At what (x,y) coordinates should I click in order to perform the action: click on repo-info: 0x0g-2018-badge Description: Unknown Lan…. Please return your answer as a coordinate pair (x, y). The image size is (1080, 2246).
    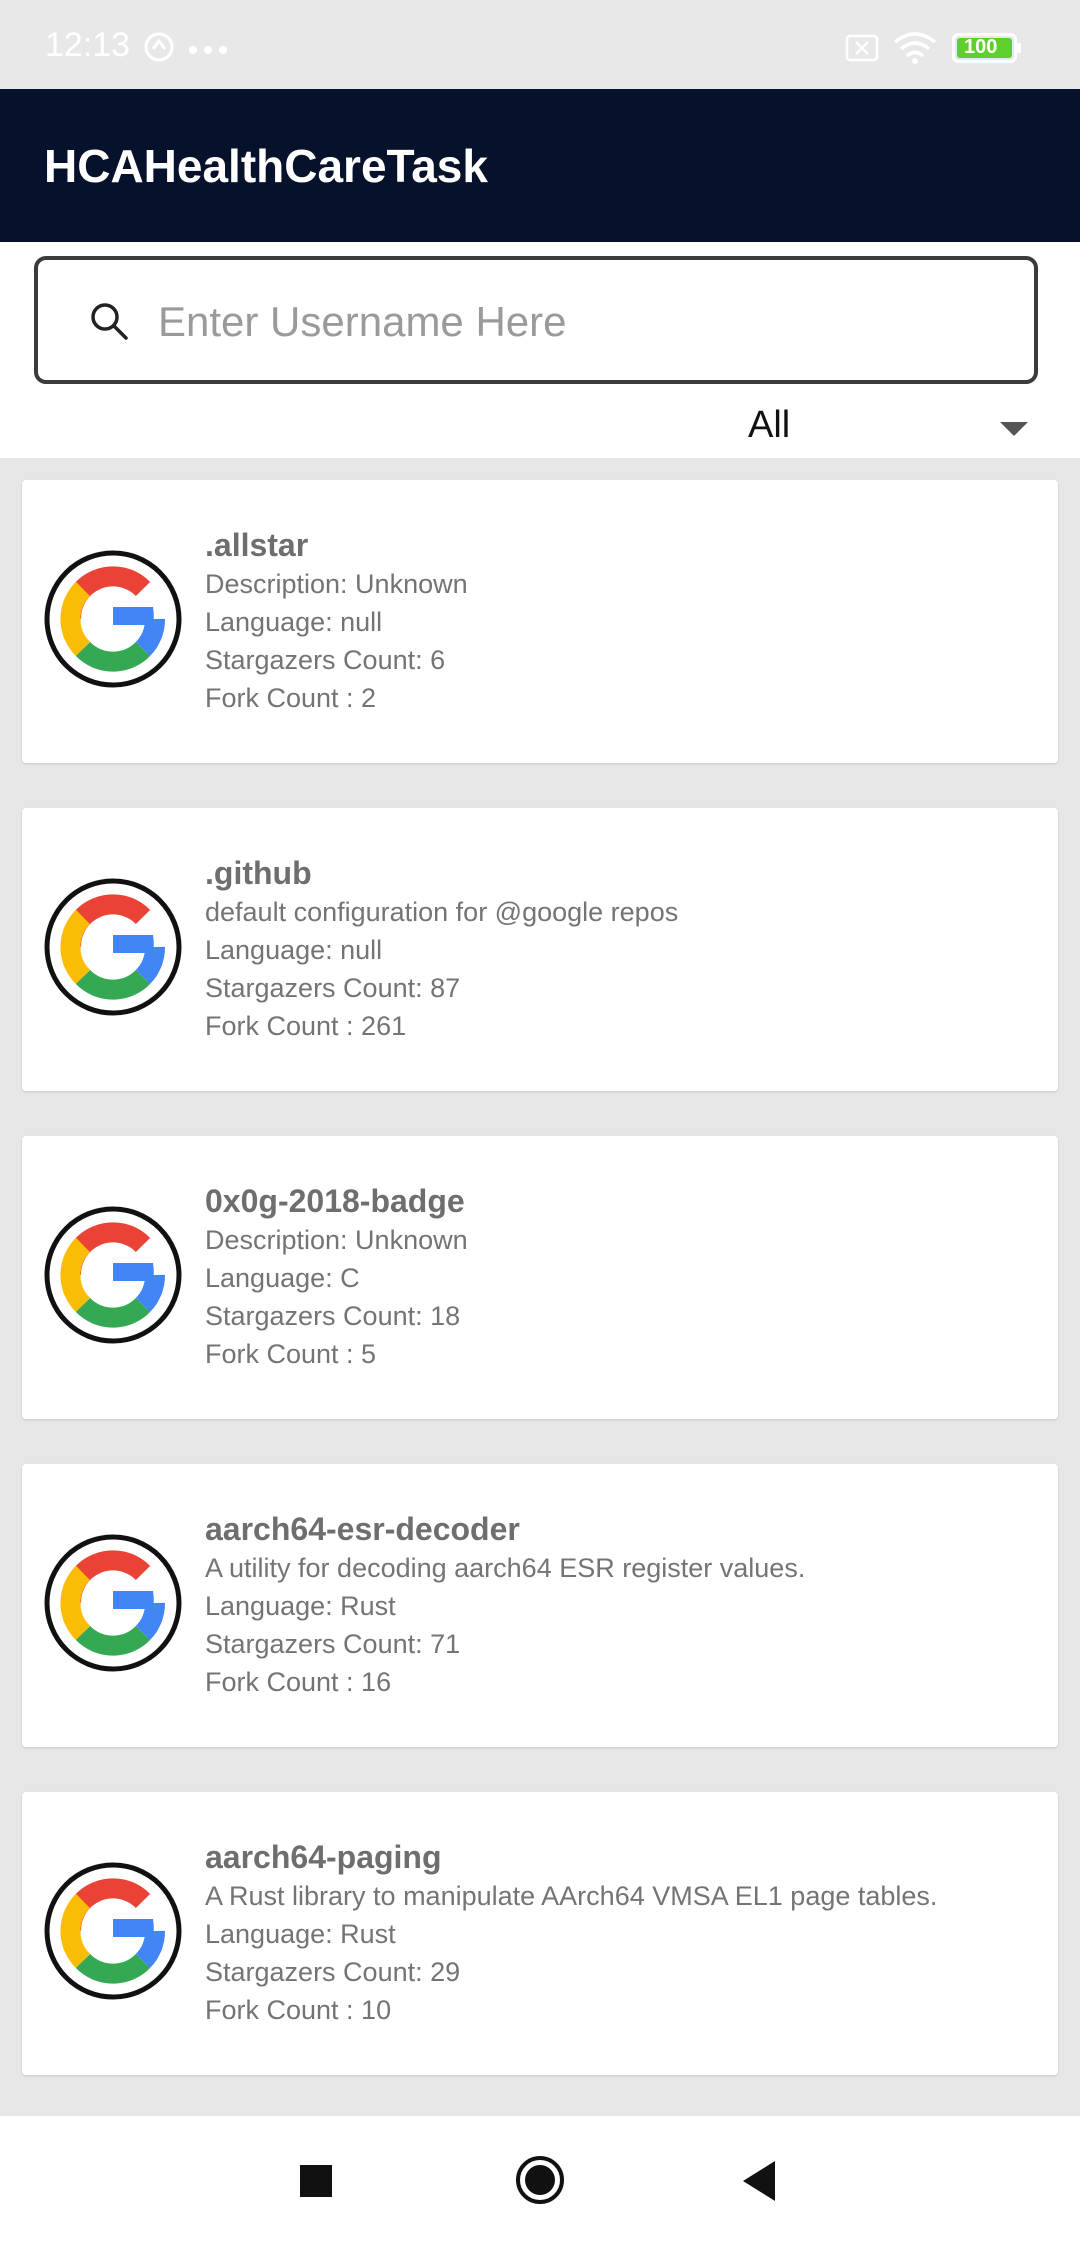
    Looking at the image, I should click on (336, 1277).